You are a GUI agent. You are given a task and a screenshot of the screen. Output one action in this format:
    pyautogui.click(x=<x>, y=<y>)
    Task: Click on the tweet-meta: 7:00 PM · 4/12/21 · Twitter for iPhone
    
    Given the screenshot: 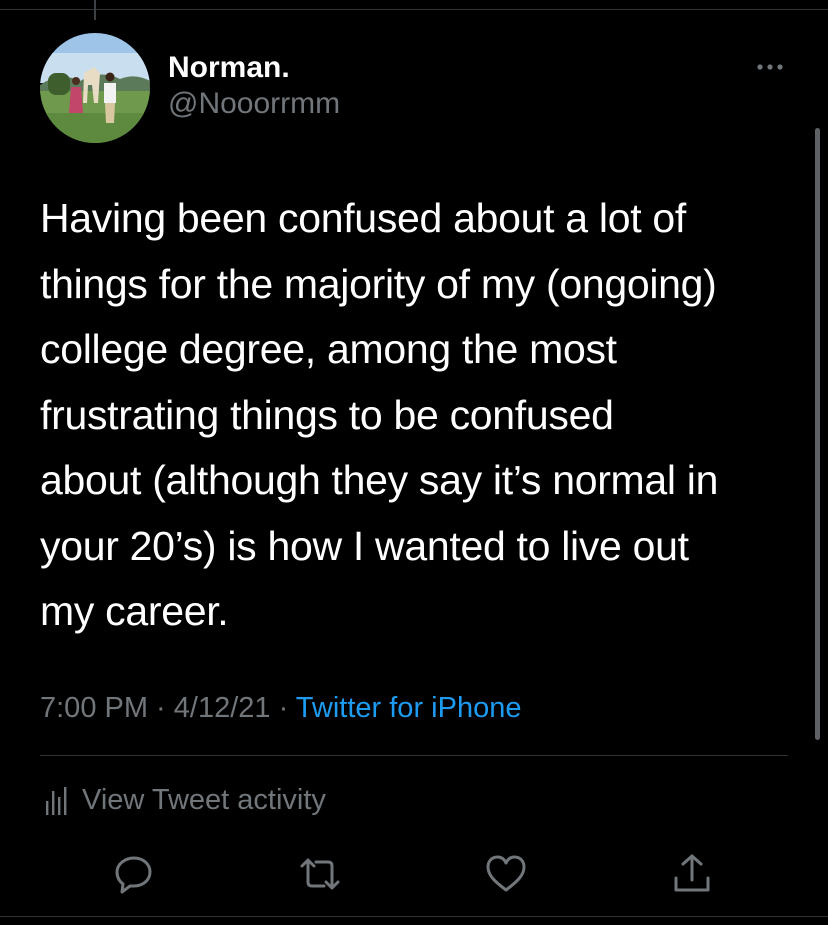 What is the action you would take?
    pyautogui.click(x=280, y=708)
    